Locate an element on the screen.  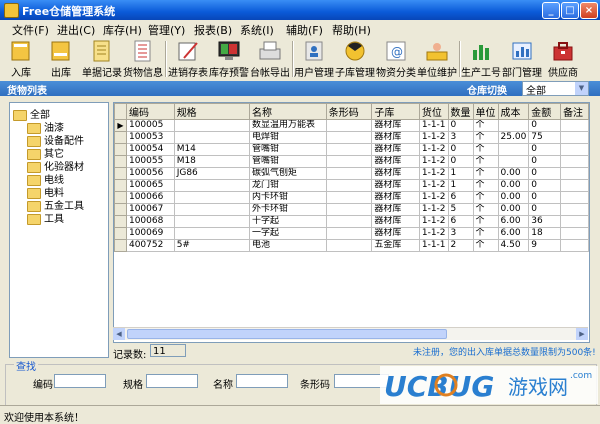
table-cell: 数显温用万能表 is located at coordinates (288, 125).